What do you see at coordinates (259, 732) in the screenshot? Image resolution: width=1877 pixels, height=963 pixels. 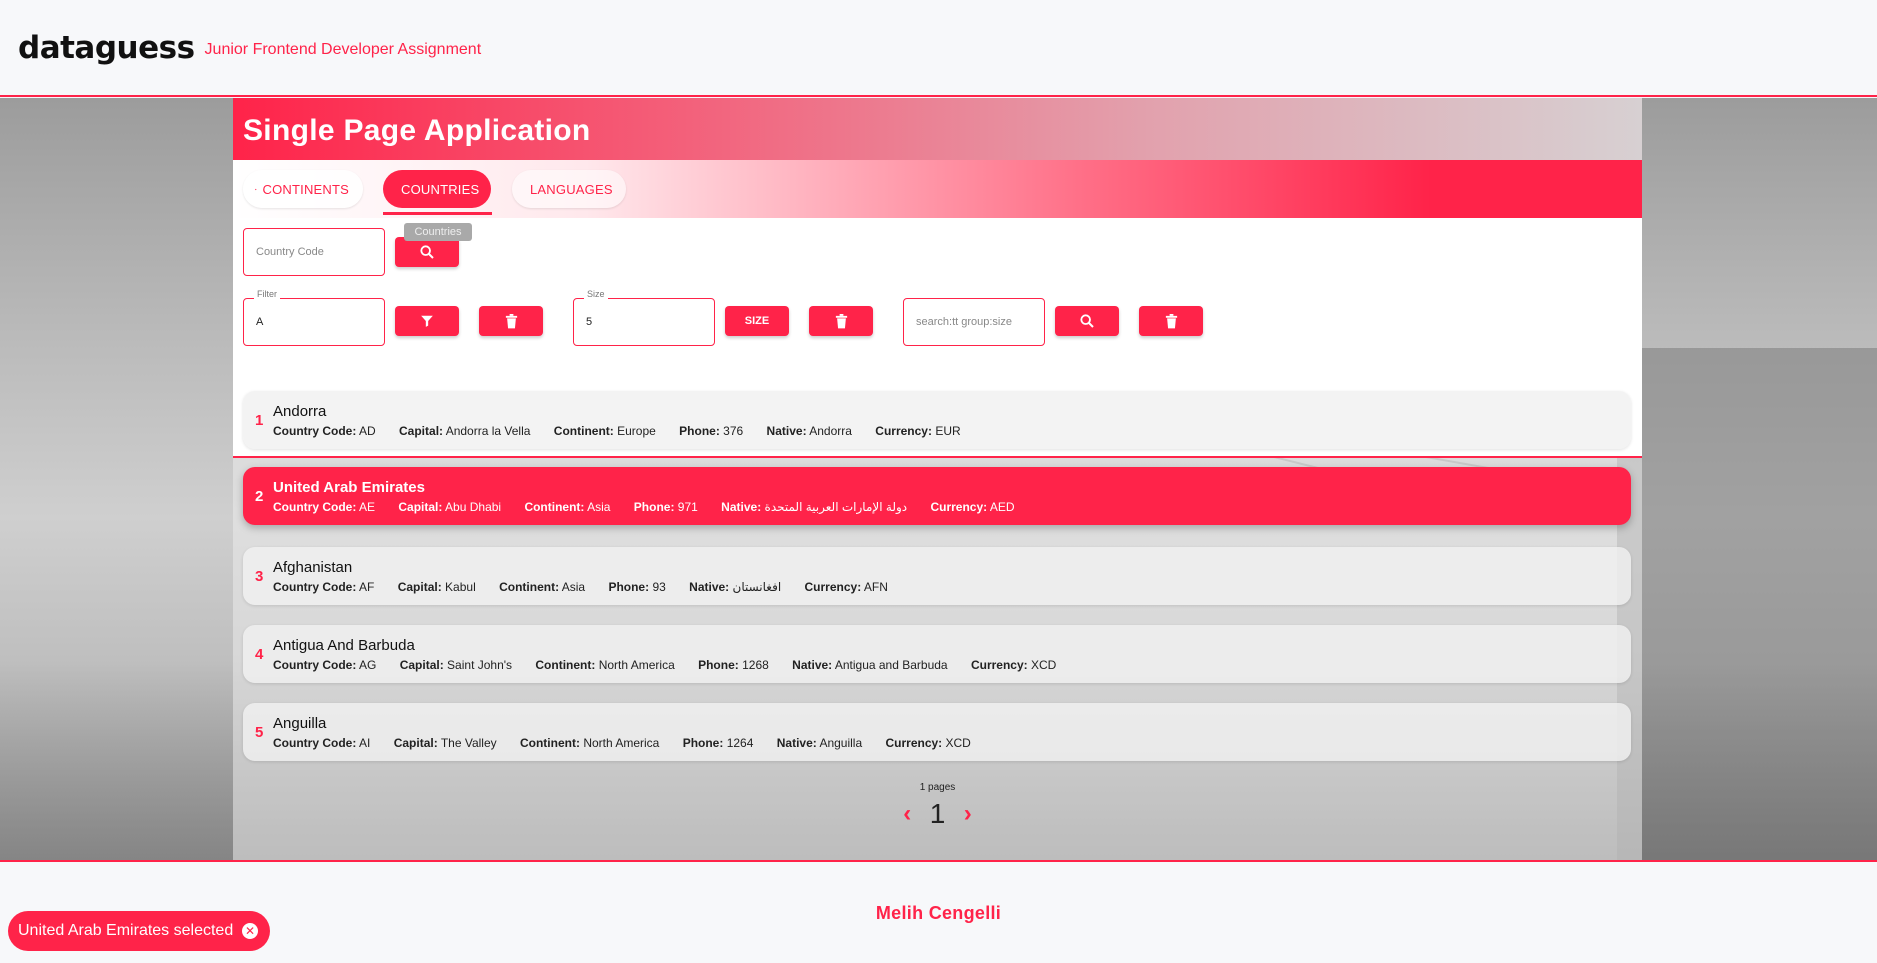 I see `row-index: 5` at bounding box center [259, 732].